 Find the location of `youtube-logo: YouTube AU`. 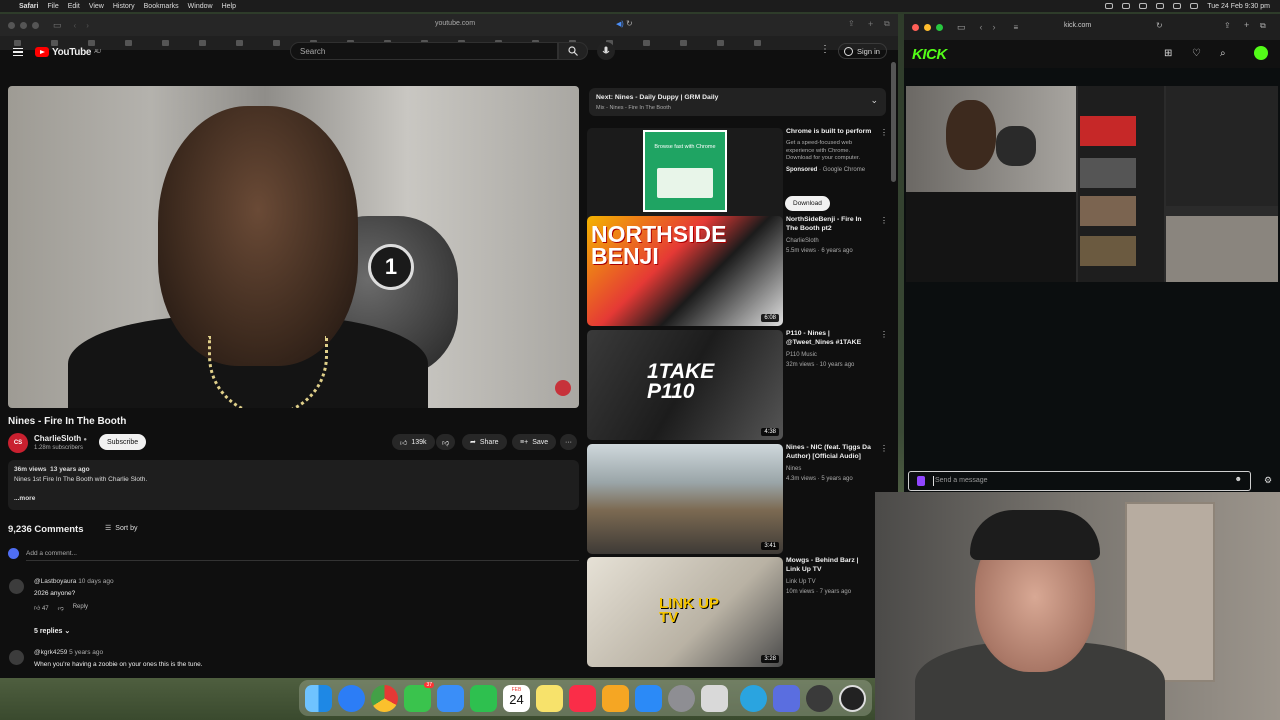

youtube-logo: YouTube AU is located at coordinates (68, 52).